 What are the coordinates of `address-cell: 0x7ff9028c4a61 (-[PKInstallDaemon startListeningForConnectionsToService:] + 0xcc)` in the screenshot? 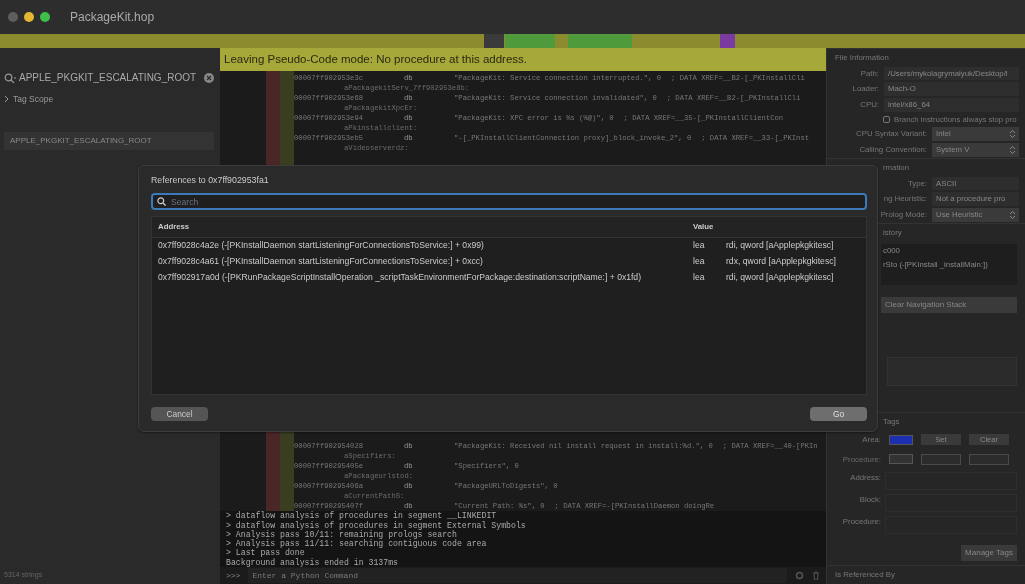 It's located at (425, 262).